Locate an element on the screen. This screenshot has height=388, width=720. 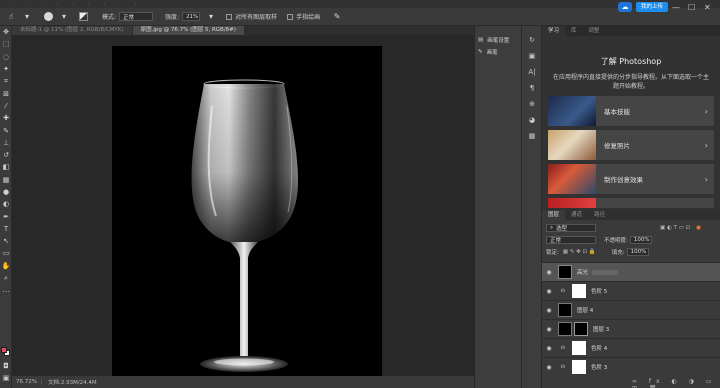
layer-filter-select: ⌕ 选型 is located at coordinates (571, 228).